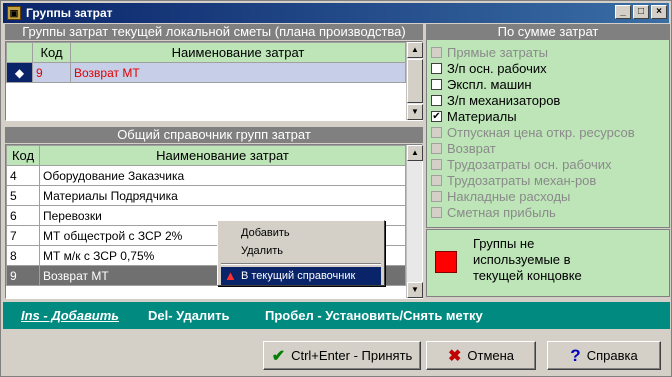 Image resolution: width=672 pixels, height=377 pixels. Describe the element at coordinates (374, 315) in the screenshot. I see `hotkey-space: Пробел - Установить/Снять метку` at that location.